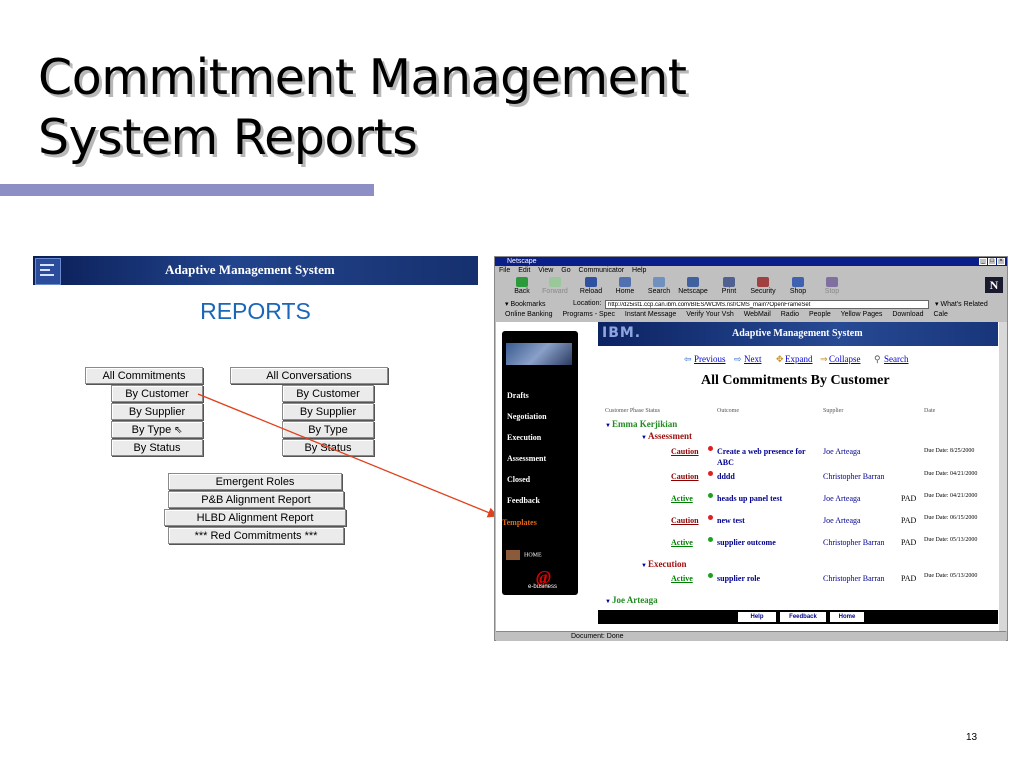  What do you see at coordinates (757, 314) in the screenshot?
I see `bookmark-webmail: WebMail` at bounding box center [757, 314].